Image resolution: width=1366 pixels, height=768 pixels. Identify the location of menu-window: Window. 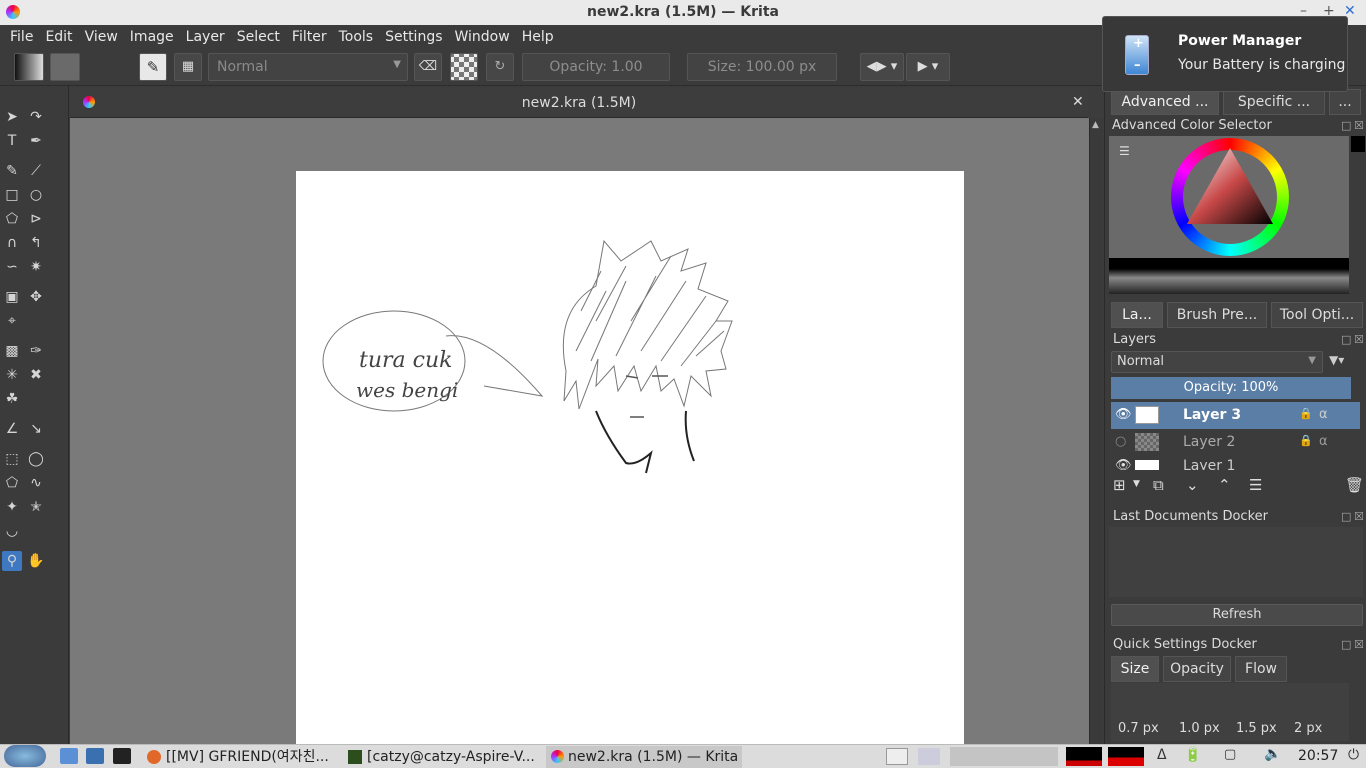
(482, 37).